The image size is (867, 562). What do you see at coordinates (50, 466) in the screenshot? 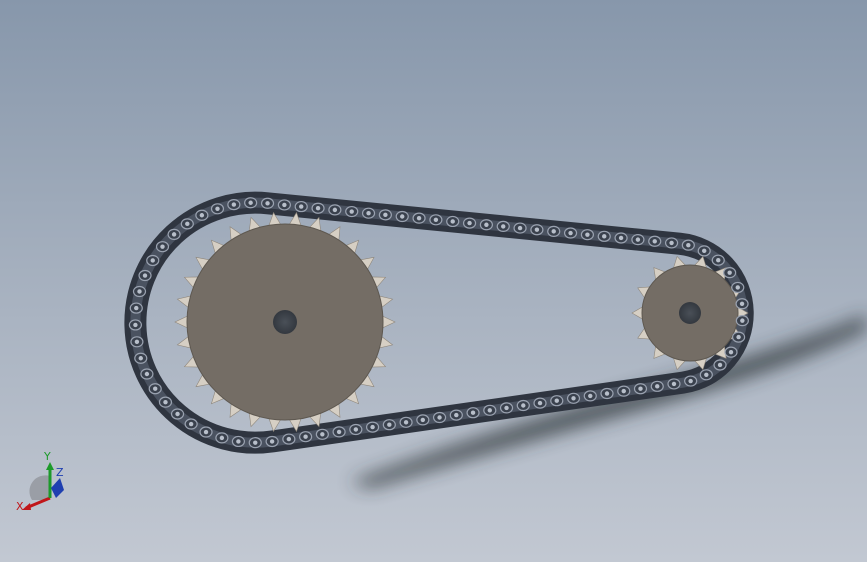
I see `y-axis-arrowhead` at bounding box center [50, 466].